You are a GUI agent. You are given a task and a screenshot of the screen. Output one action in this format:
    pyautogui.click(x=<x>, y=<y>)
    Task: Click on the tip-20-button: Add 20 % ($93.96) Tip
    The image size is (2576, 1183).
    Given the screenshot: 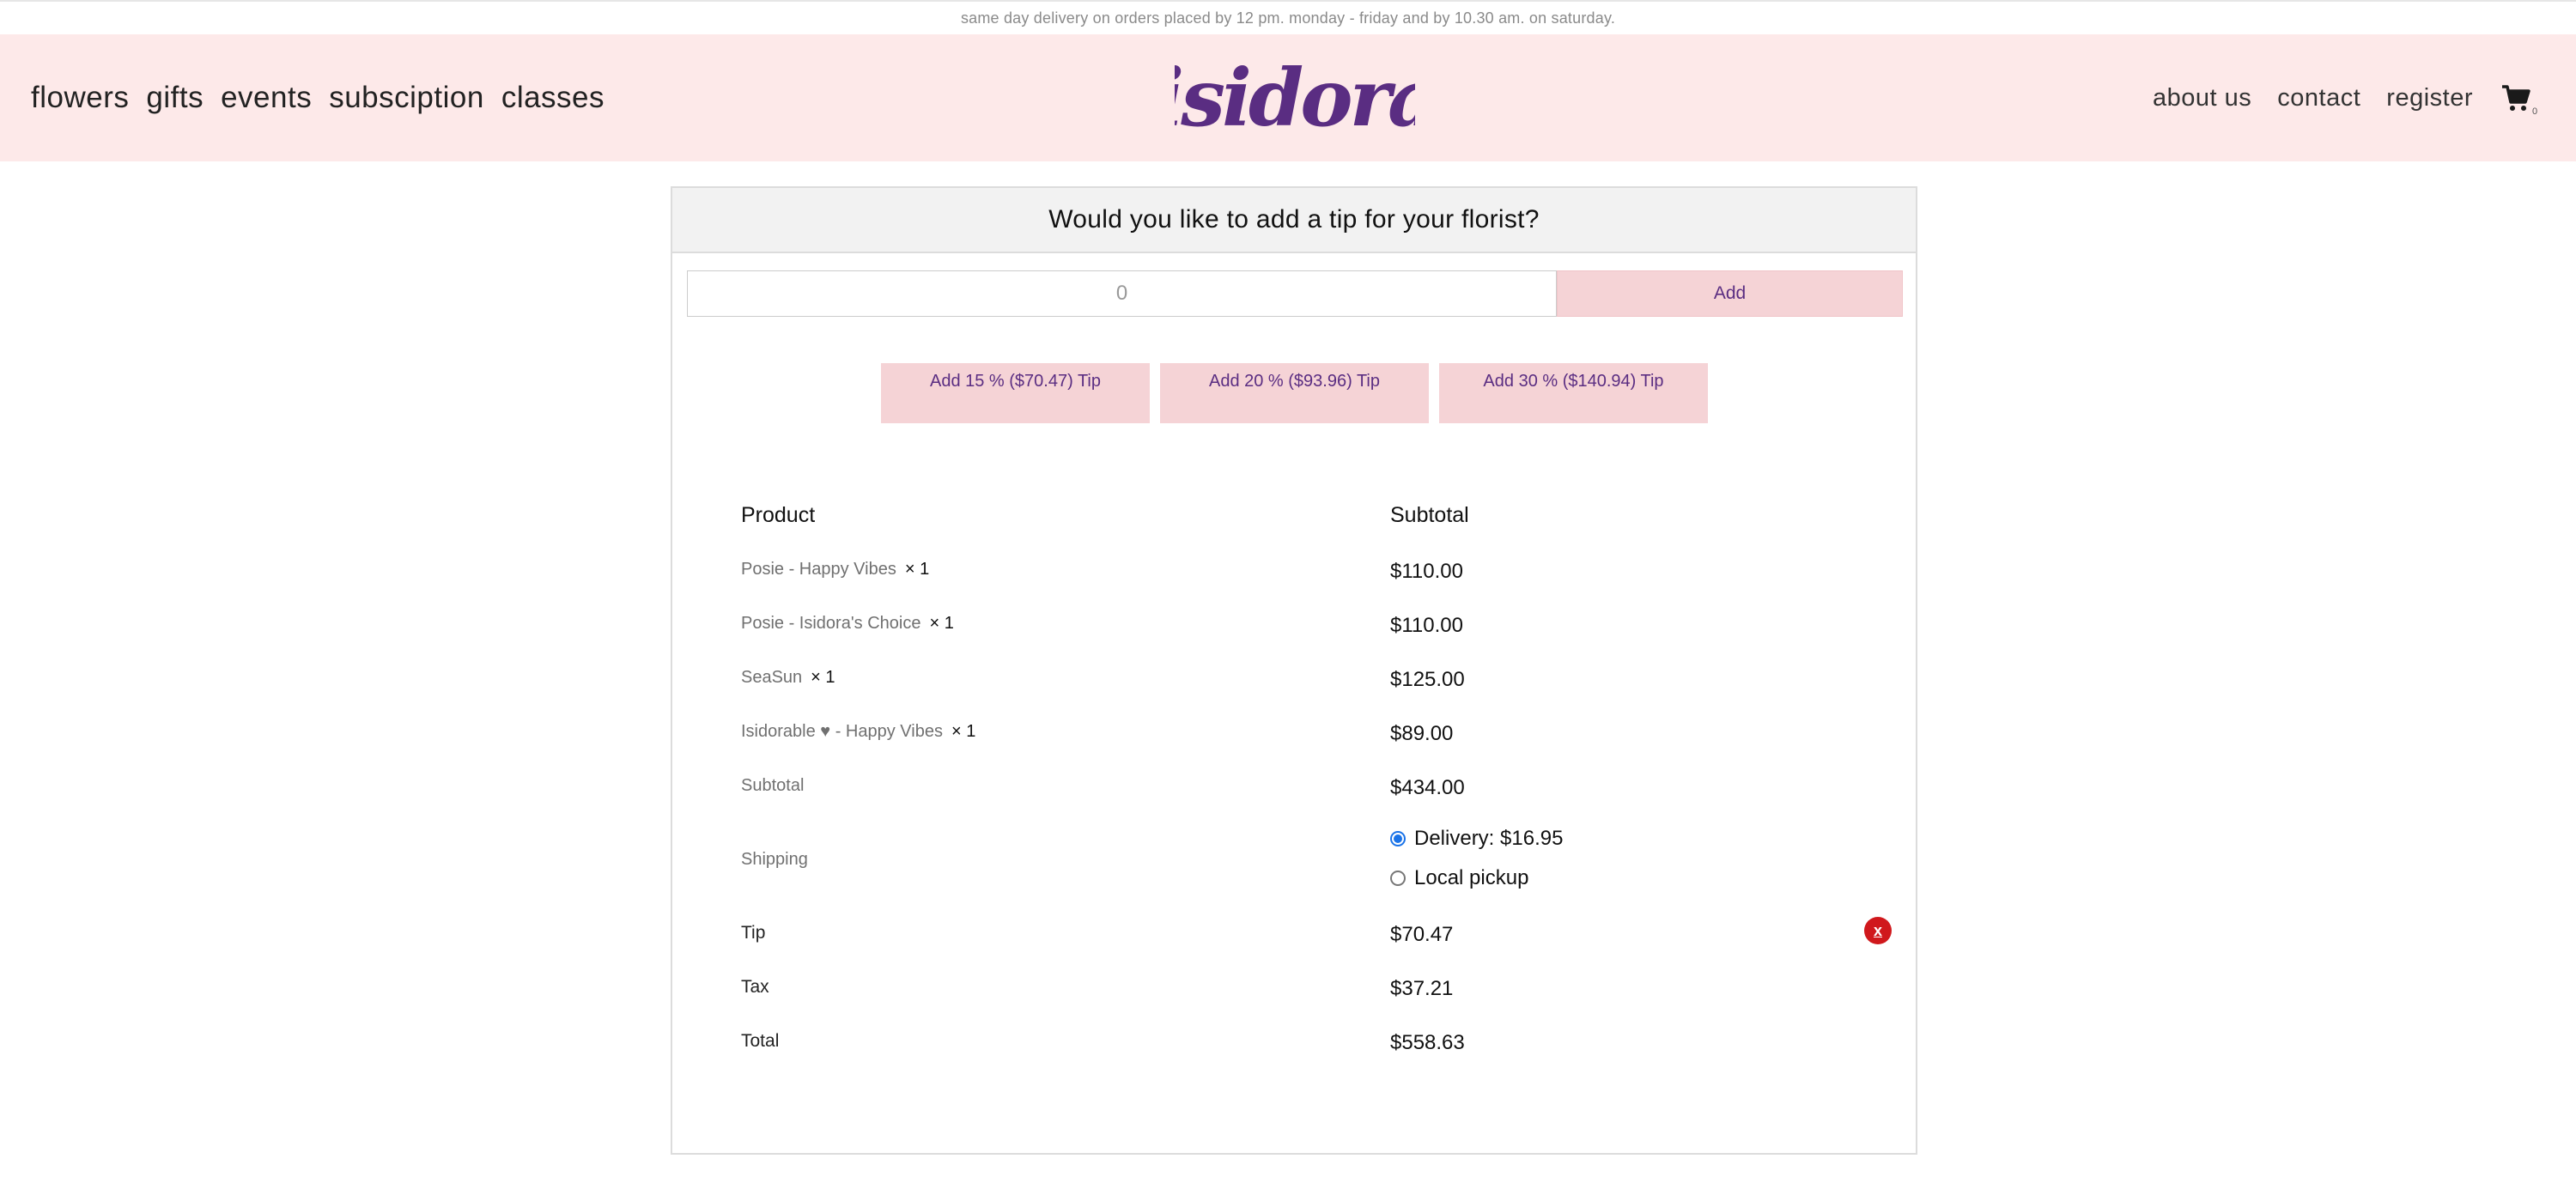 What is the action you would take?
    pyautogui.click(x=1294, y=393)
    